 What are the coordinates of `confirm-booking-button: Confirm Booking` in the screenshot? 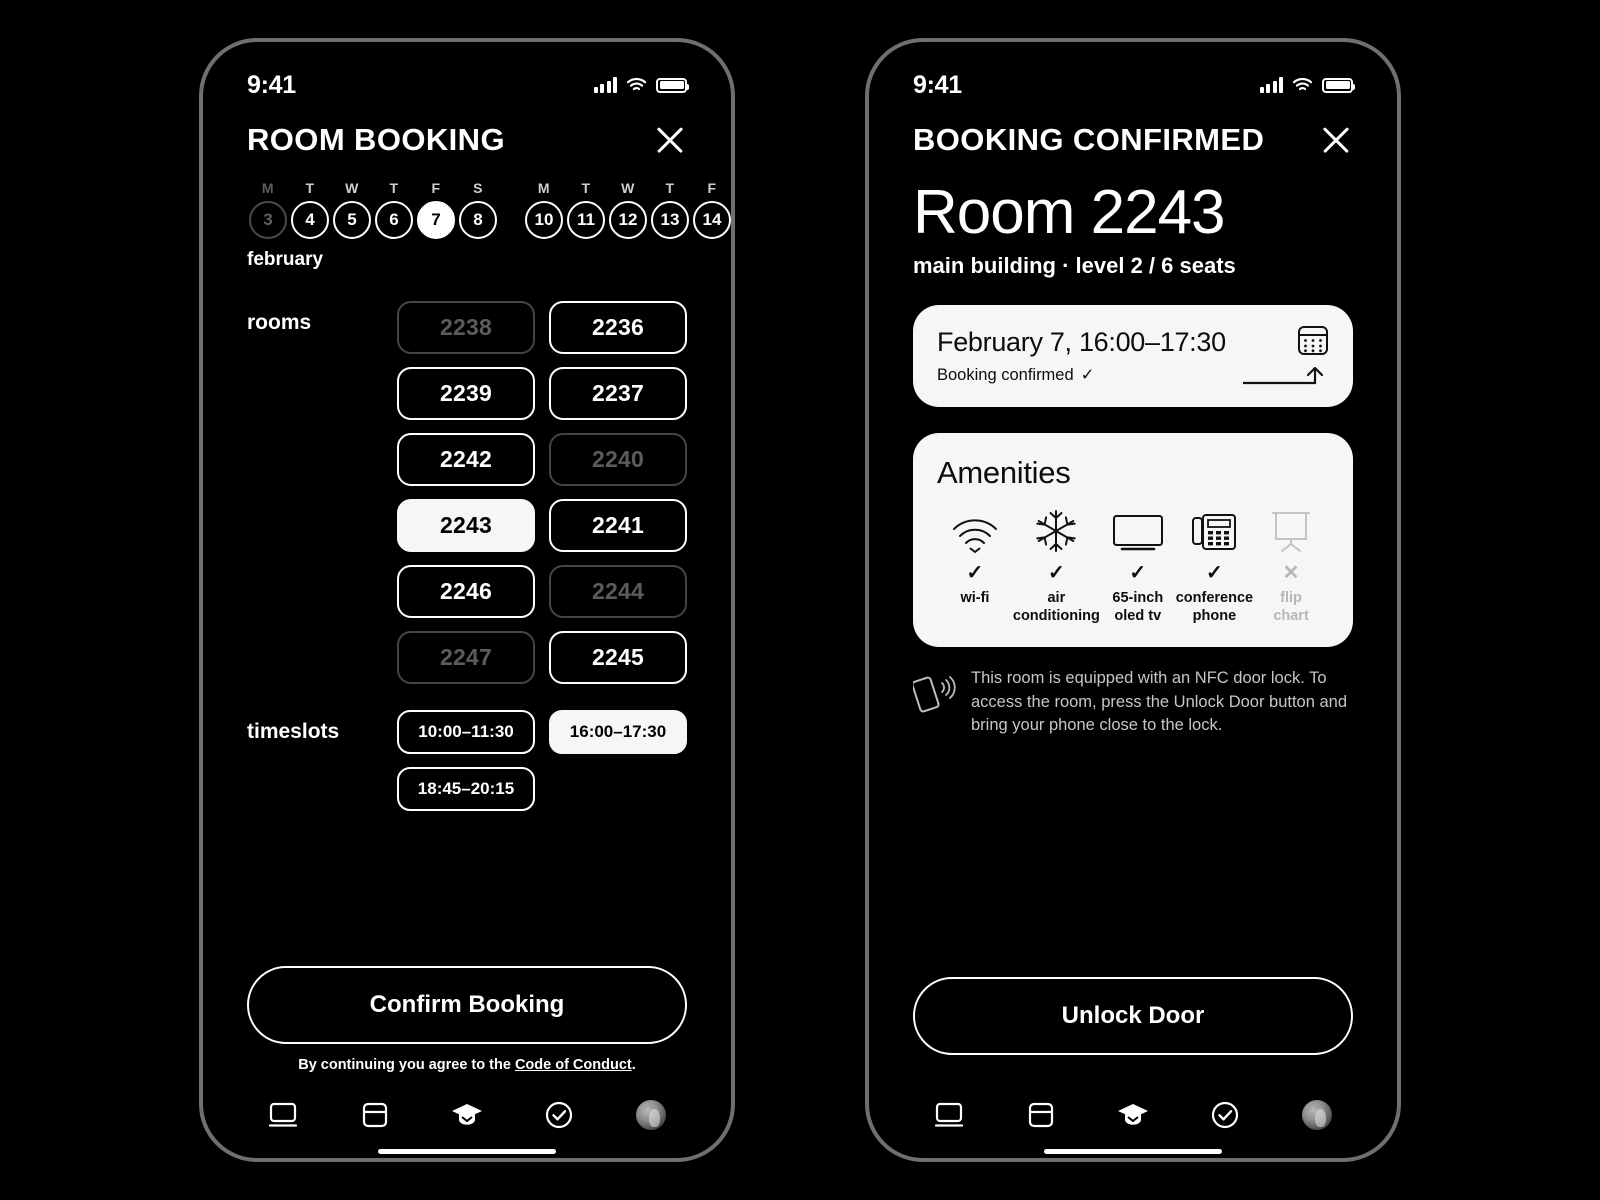 It's located at (467, 1005).